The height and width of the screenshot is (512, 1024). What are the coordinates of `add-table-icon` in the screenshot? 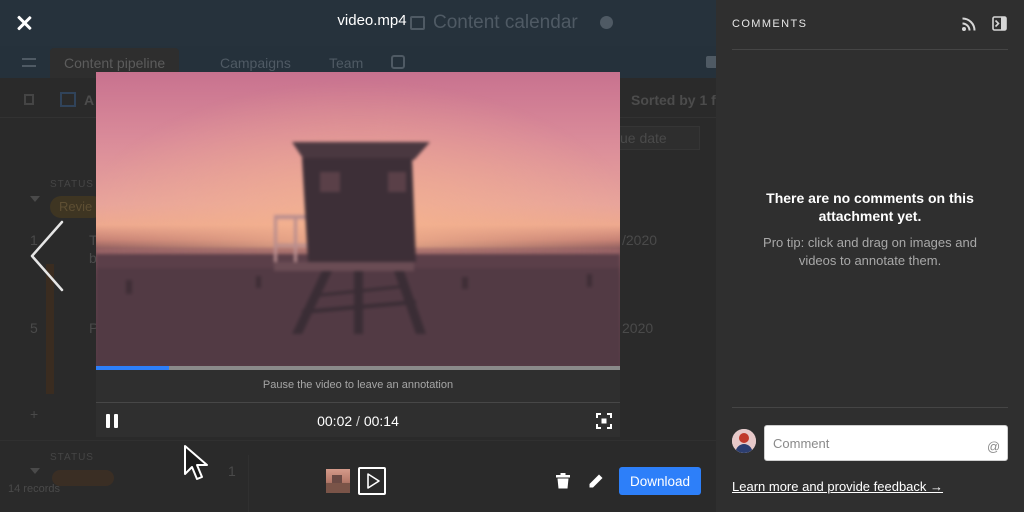 It's located at (398, 62).